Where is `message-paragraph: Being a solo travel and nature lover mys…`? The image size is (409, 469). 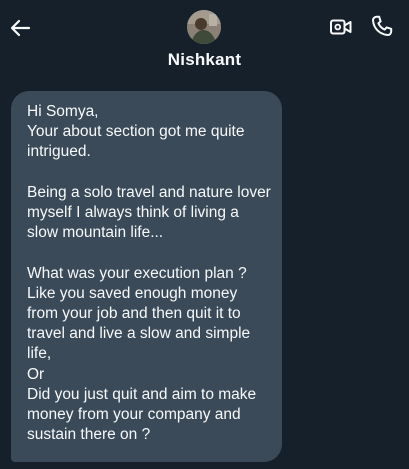
message-paragraph: Being a solo travel and nature lover mys… is located at coordinates (149, 212).